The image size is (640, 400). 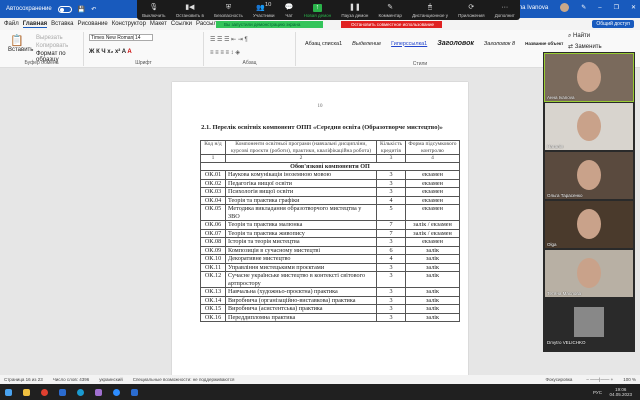 What do you see at coordinates (613, 24) in the screenshot?
I see `share-button: Общий доступ` at bounding box center [613, 24].